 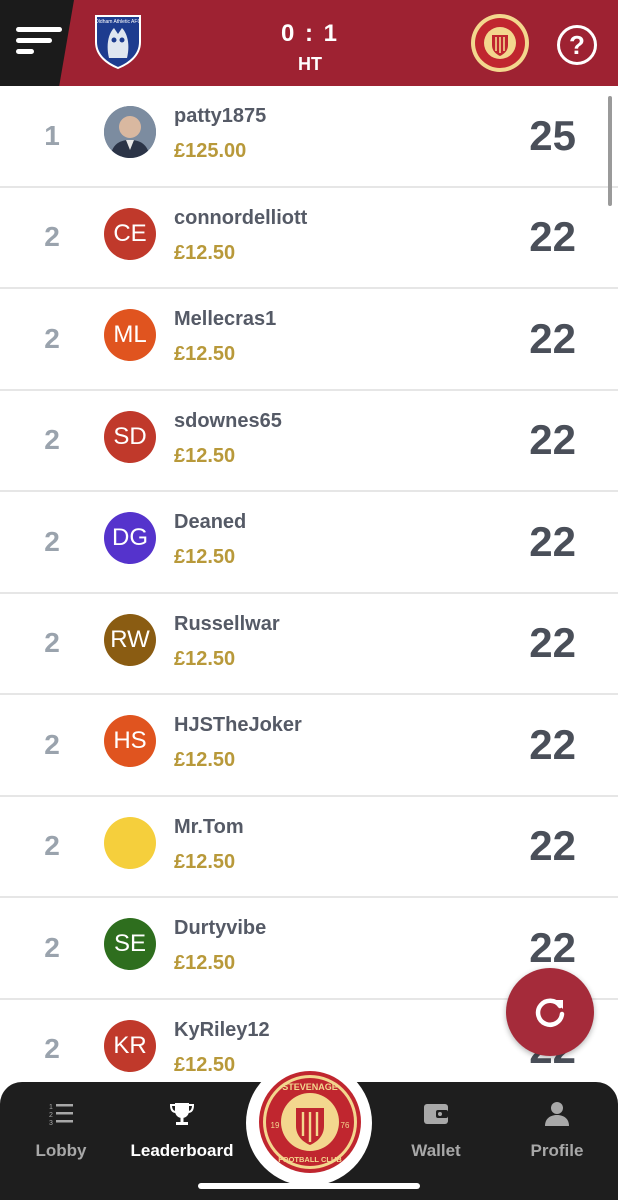 I want to click on avatar: CE, so click(x=130, y=233).